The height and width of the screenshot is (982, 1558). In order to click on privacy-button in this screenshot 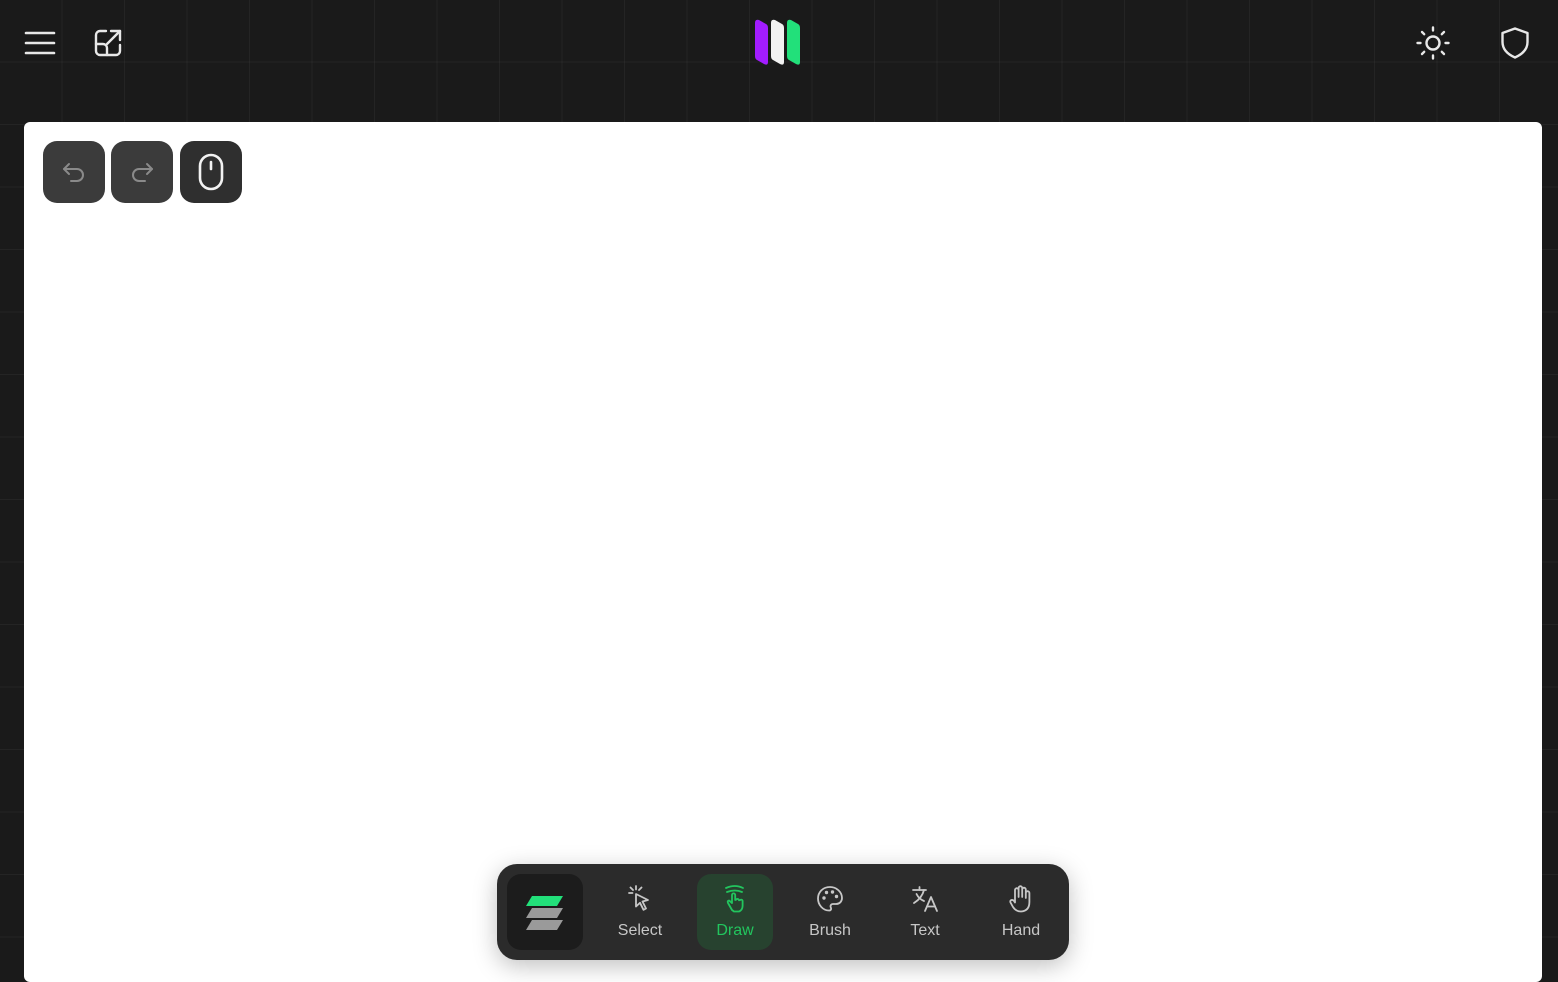, I will do `click(1515, 43)`.